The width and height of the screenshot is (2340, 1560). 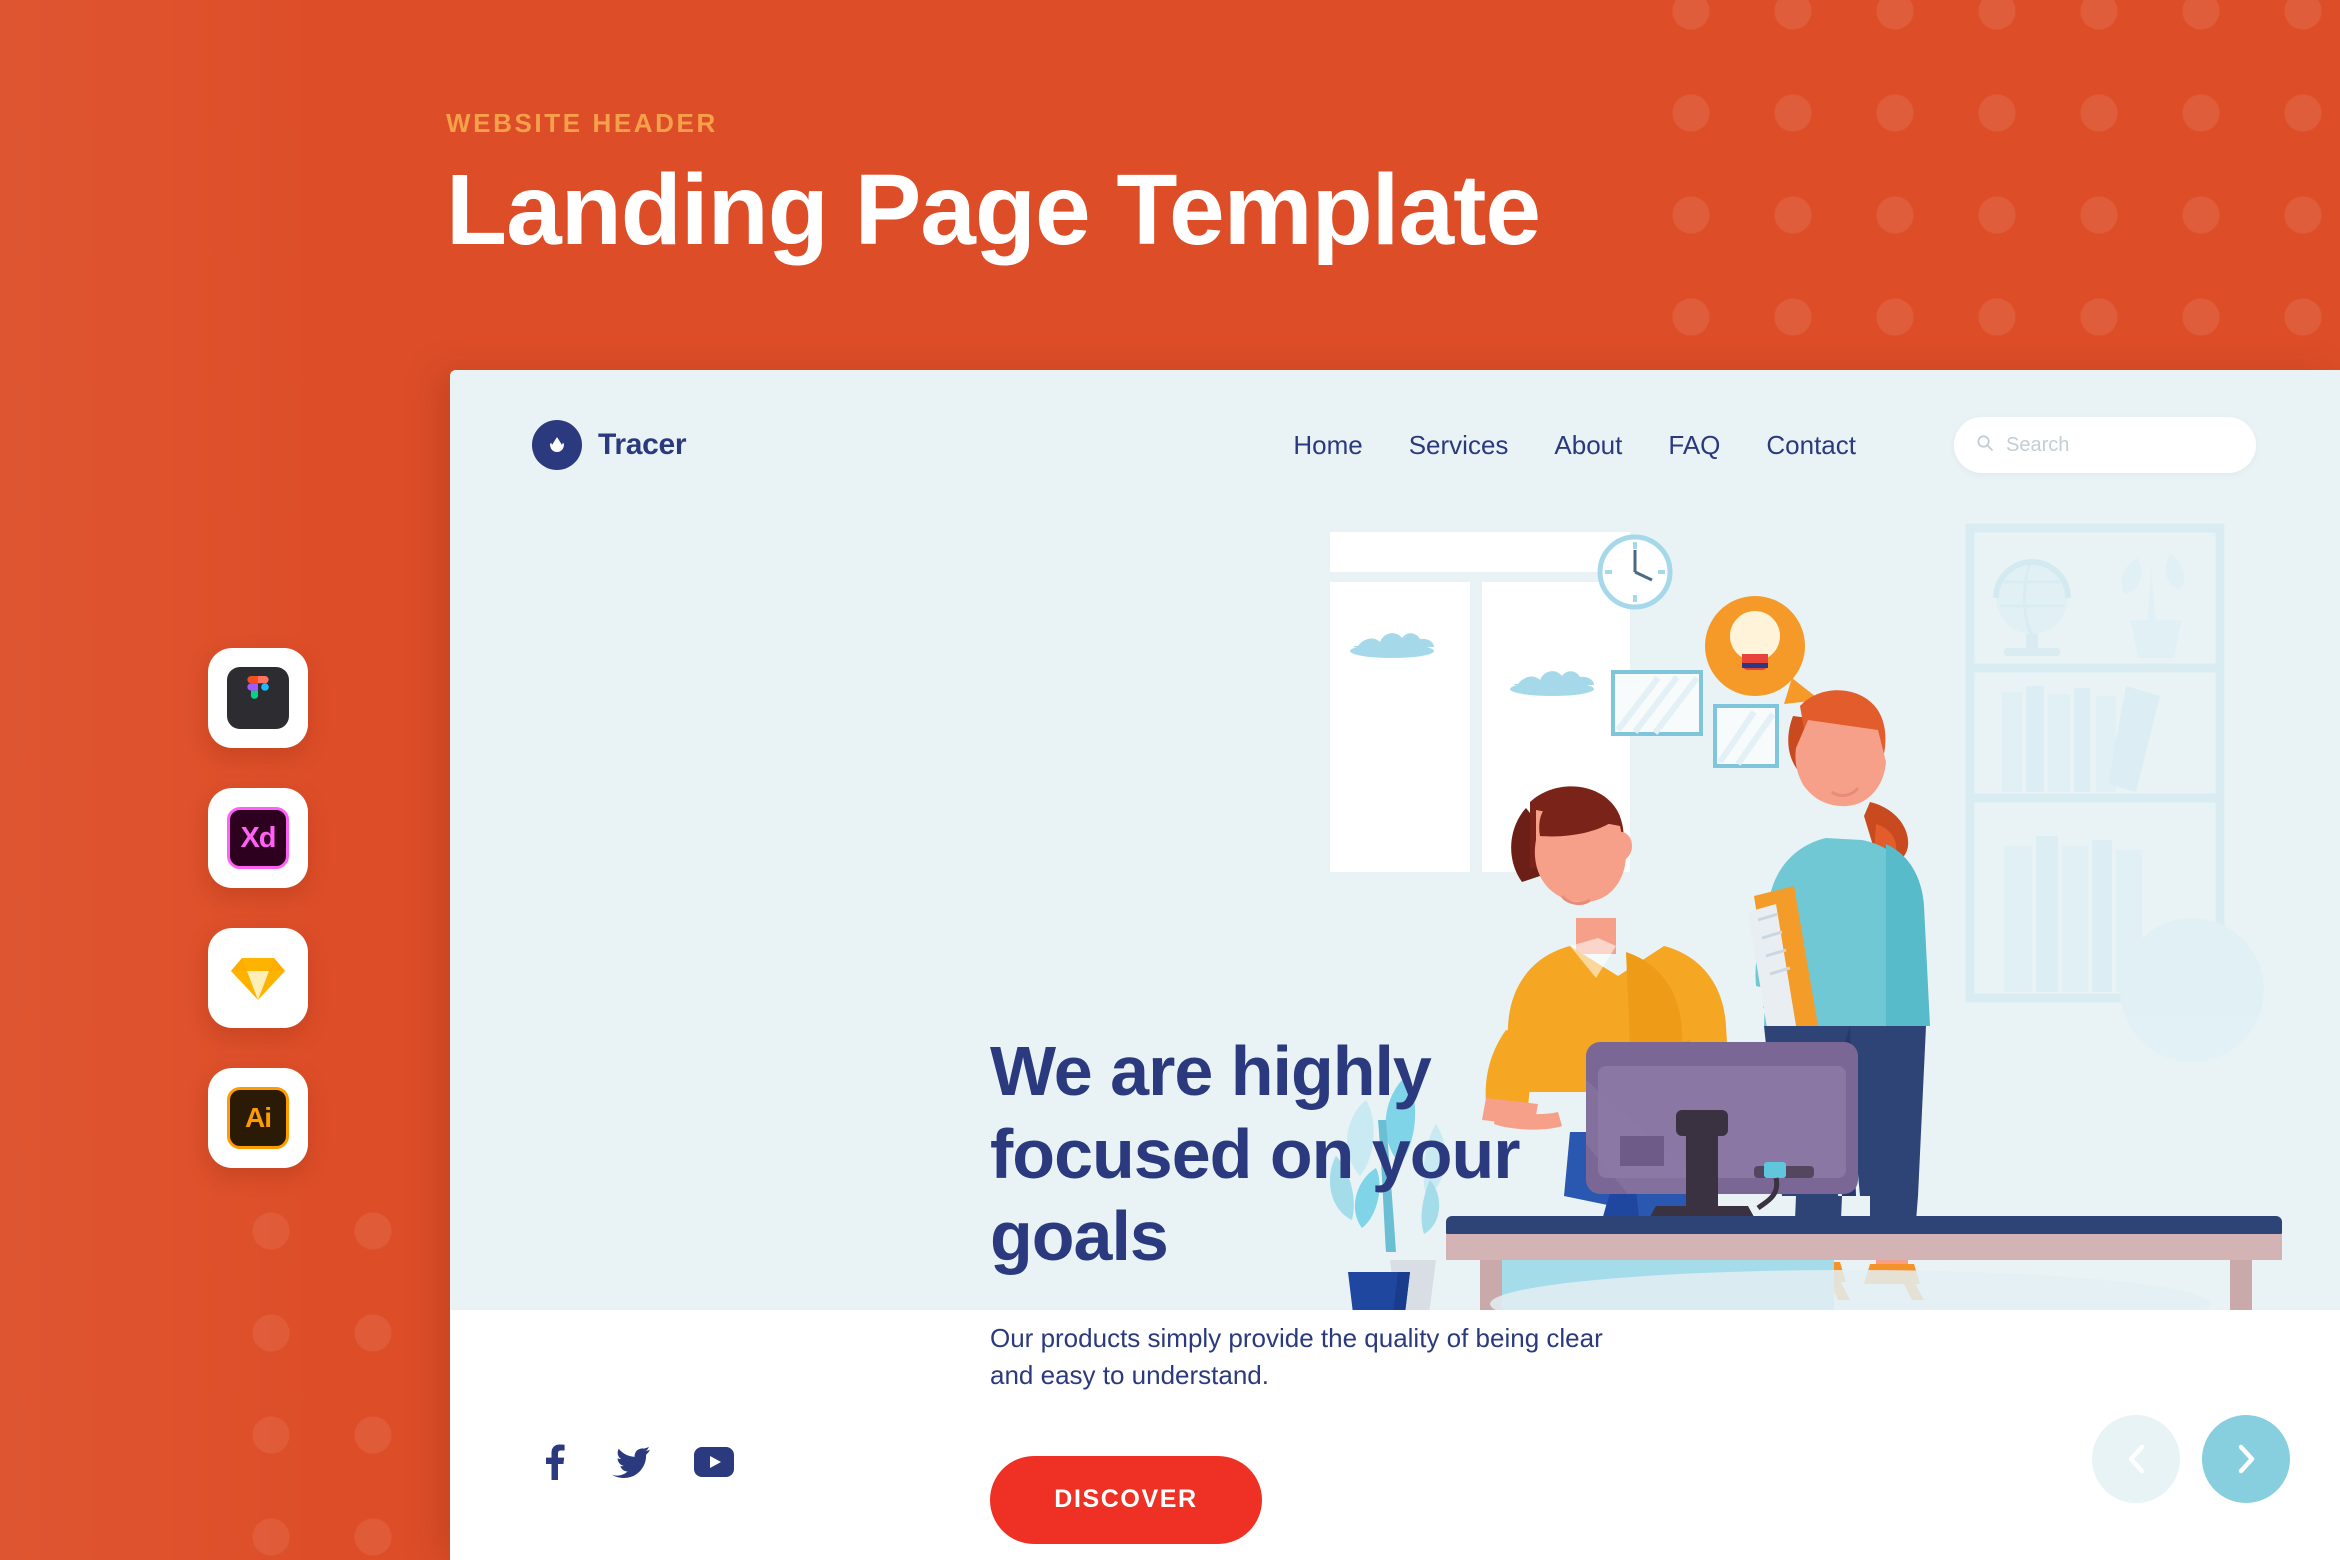 I want to click on brand-logo: Tracer, so click(x=609, y=445).